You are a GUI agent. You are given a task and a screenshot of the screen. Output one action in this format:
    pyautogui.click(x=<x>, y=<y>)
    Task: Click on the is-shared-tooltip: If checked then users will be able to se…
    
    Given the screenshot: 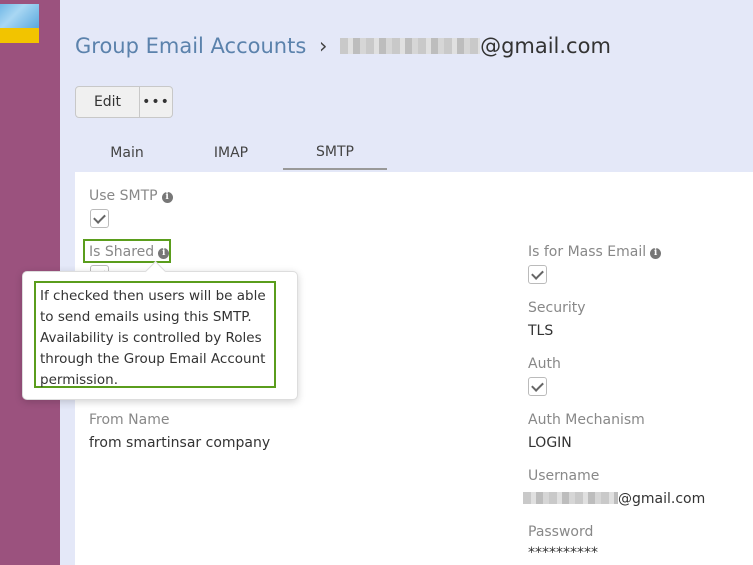 What is the action you would take?
    pyautogui.click(x=160, y=330)
    